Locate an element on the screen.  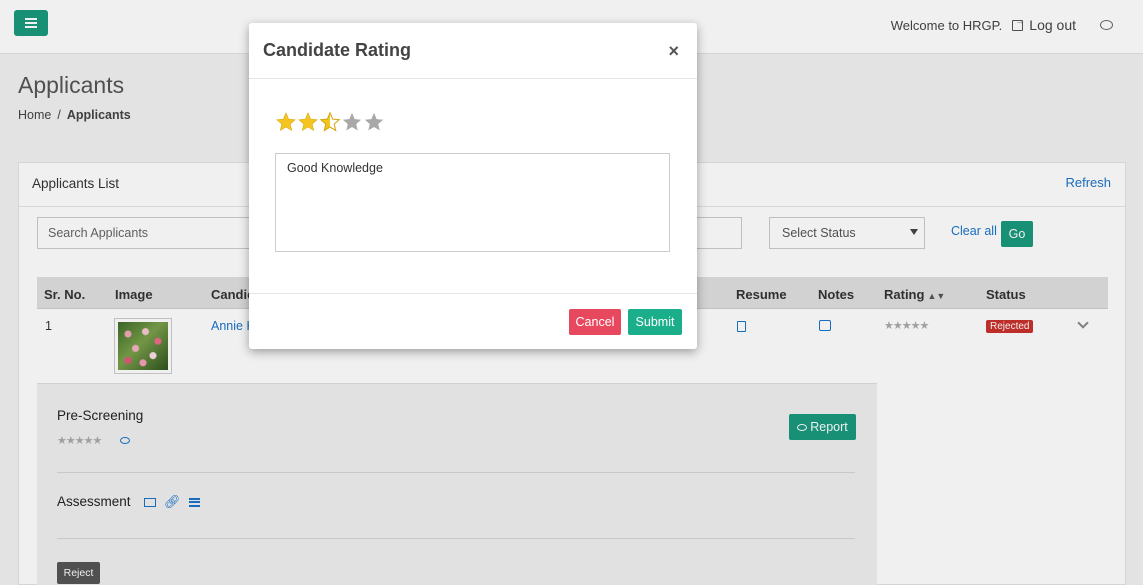
modal-footer: Cancel Submit is located at coordinates (473, 321).